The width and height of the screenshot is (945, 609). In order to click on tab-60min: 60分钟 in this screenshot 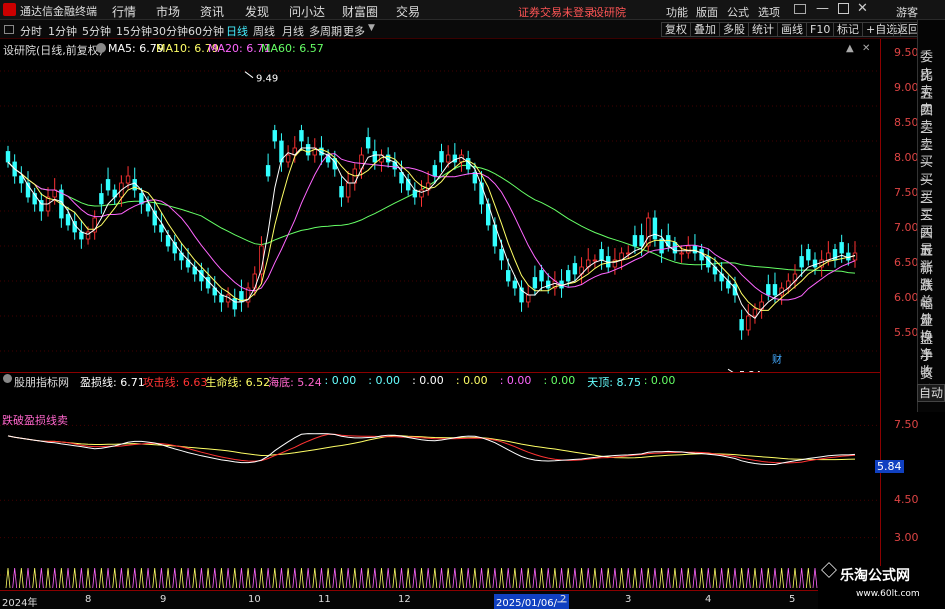, I will do `click(206, 31)`.